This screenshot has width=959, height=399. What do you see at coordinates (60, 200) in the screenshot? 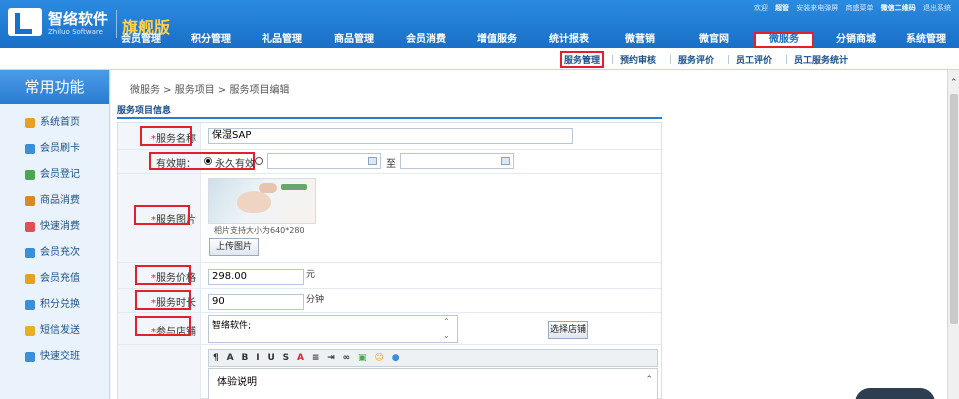
I see `sidebar-item-label: 商品消费` at bounding box center [60, 200].